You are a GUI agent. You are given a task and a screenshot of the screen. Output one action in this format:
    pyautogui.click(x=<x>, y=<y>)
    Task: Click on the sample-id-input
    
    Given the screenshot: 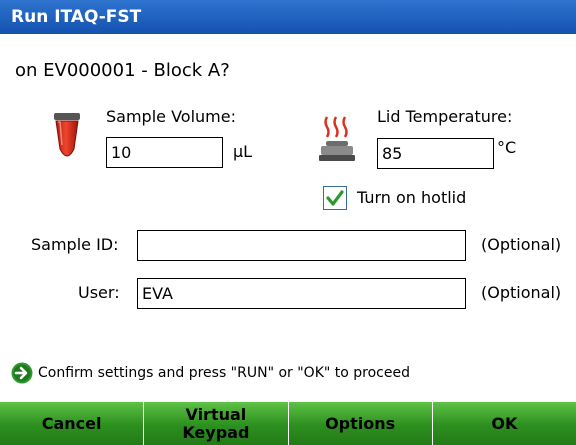 What is the action you would take?
    pyautogui.click(x=301, y=245)
    